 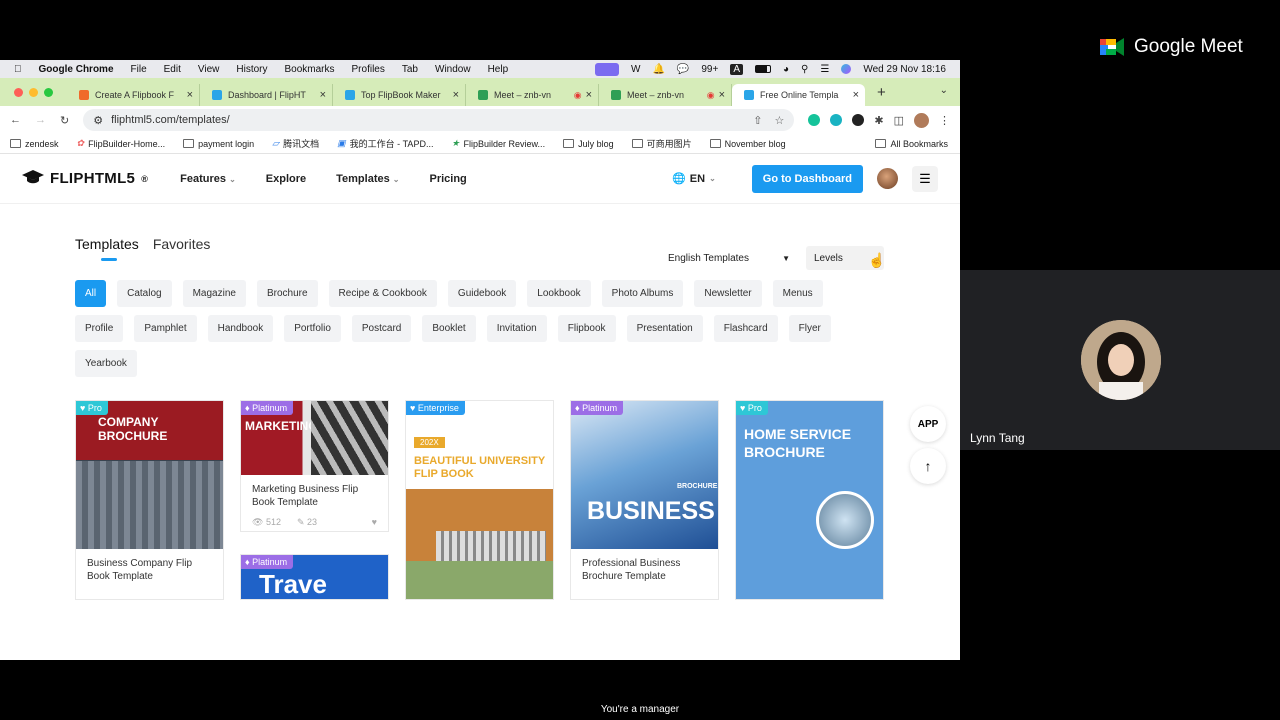 I want to click on chip-photo-albums: Photo Albums, so click(x=642, y=293).